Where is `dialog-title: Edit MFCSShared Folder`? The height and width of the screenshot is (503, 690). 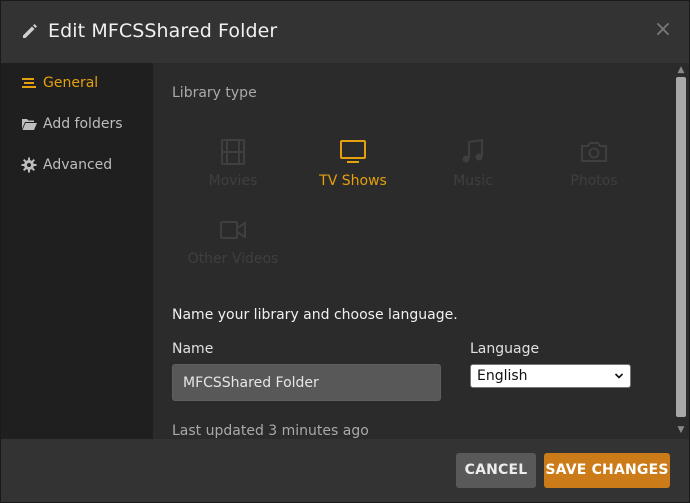 dialog-title: Edit MFCSShared Folder is located at coordinates (163, 31).